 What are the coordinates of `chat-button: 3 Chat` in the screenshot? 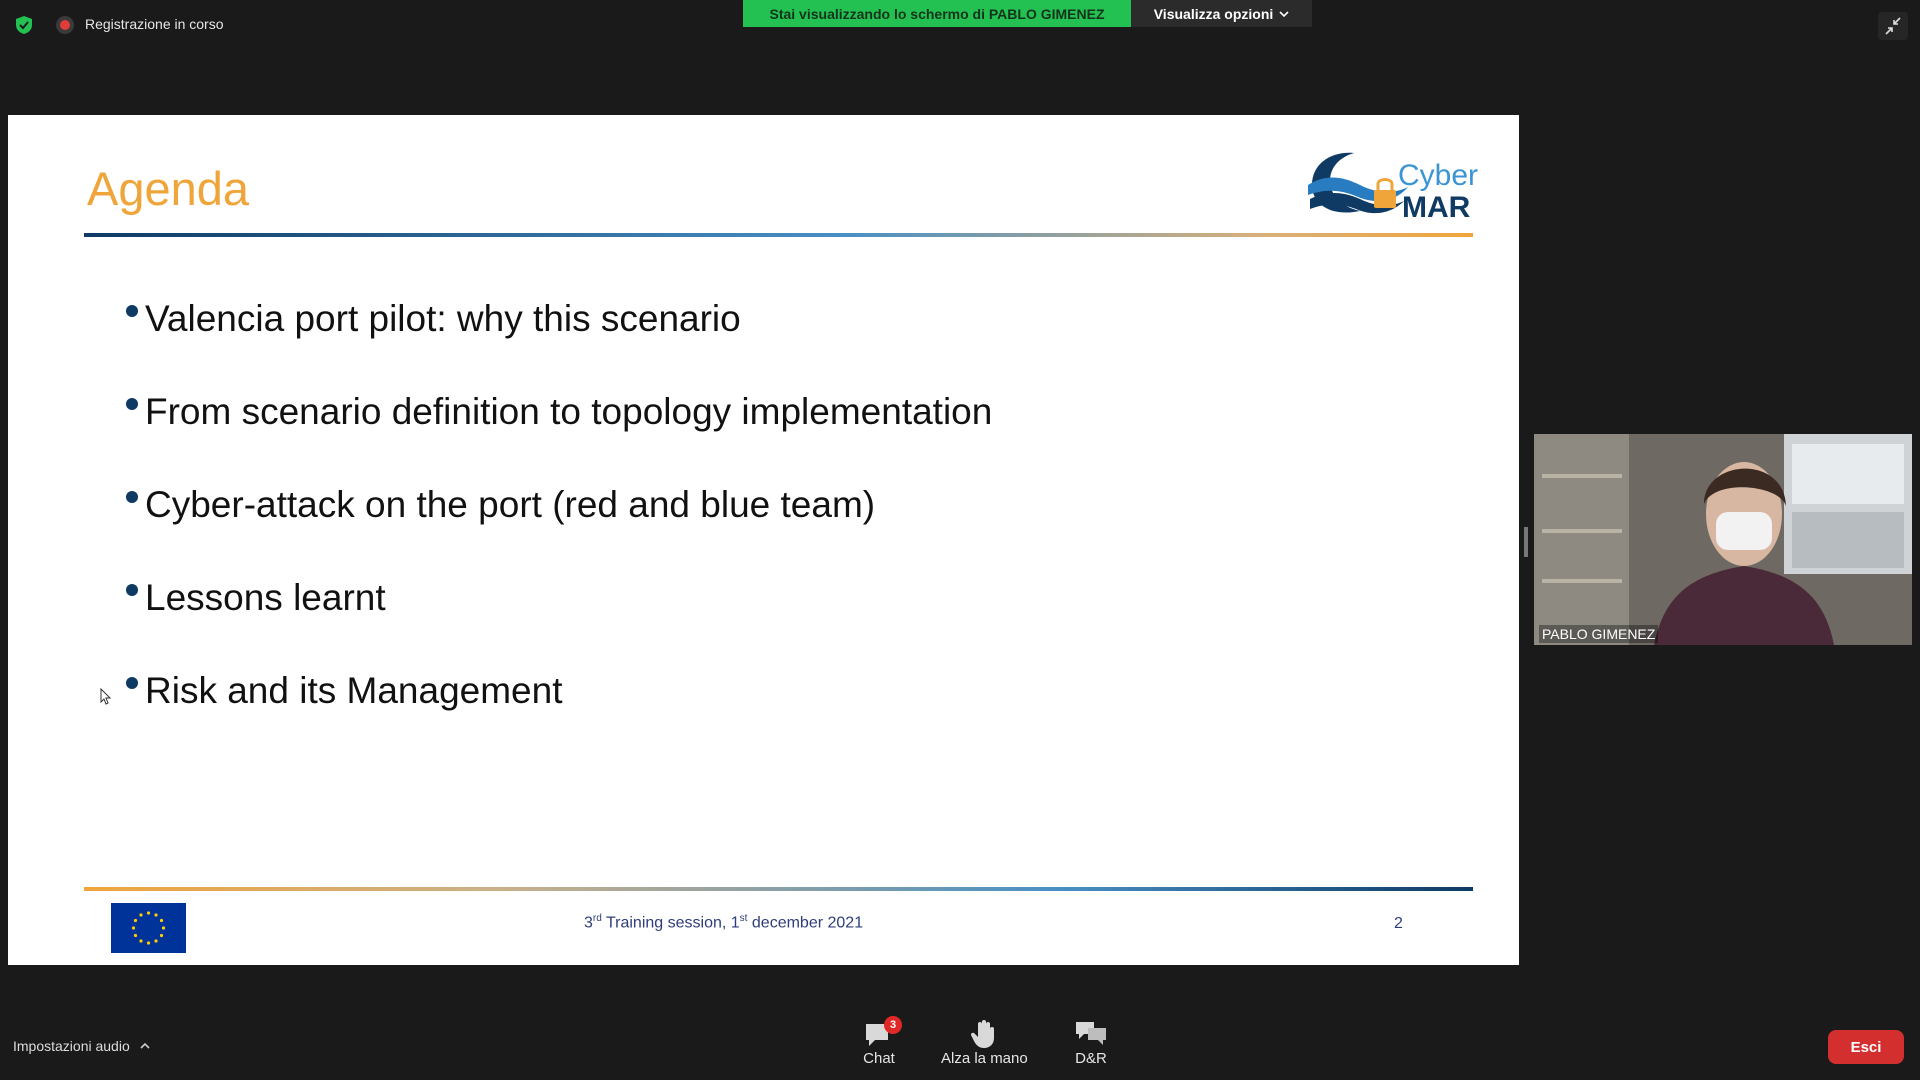 It's located at (882, 1041).